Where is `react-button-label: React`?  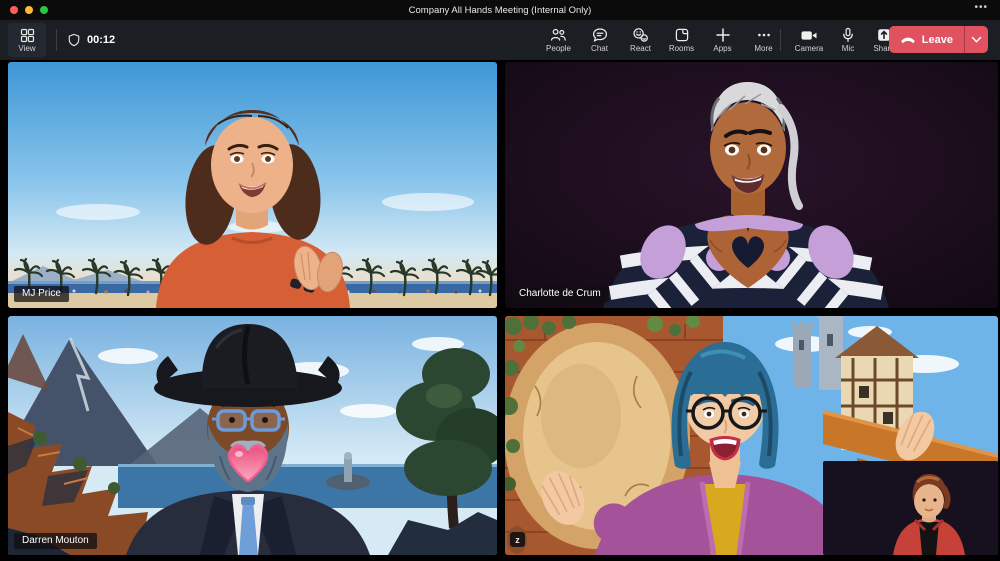 react-button-label: React is located at coordinates (640, 48).